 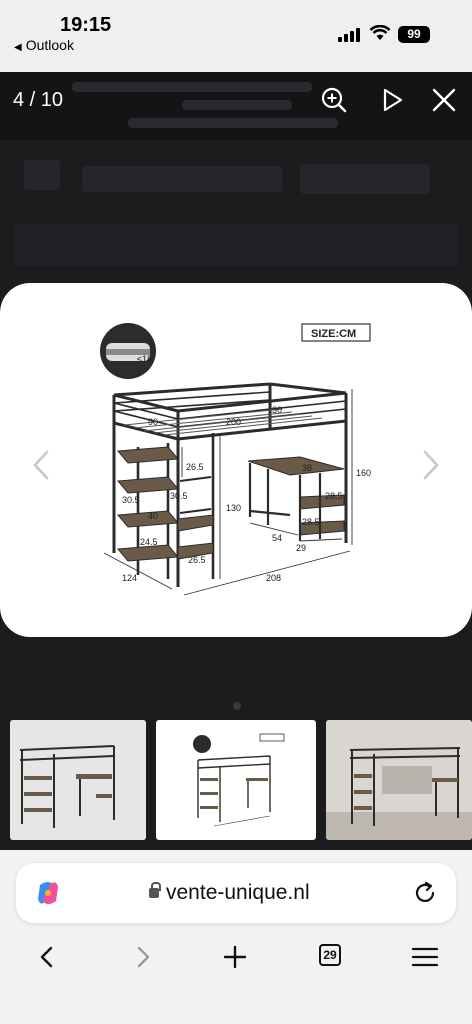 I want to click on zoom-in-button, so click(x=334, y=100).